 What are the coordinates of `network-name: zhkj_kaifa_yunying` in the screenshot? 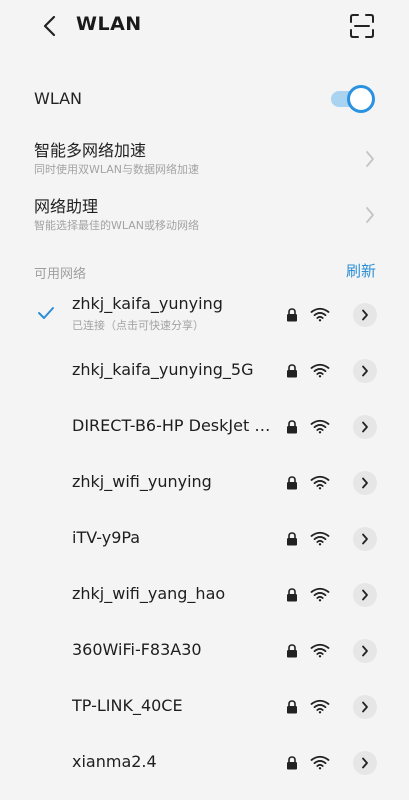 It's located at (147, 303).